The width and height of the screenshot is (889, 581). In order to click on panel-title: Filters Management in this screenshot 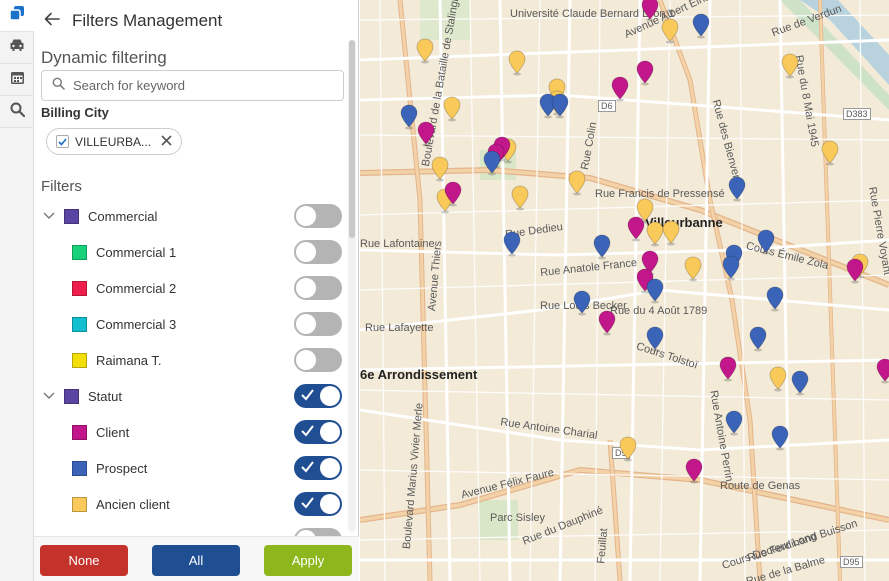, I will do `click(147, 20)`.